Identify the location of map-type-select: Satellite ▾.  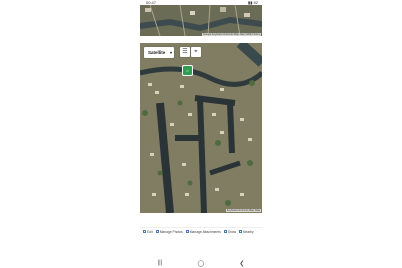
(159, 52).